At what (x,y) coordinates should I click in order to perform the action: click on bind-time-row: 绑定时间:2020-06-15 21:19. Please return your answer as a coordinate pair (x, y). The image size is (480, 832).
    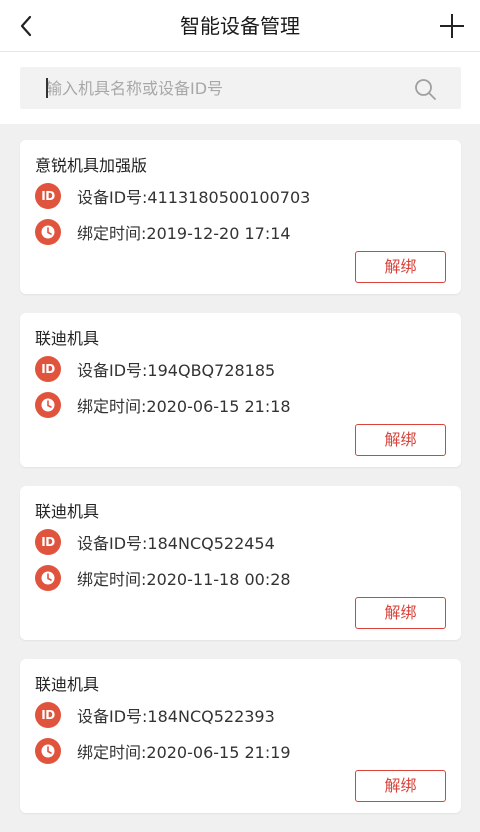
    Looking at the image, I should click on (163, 751).